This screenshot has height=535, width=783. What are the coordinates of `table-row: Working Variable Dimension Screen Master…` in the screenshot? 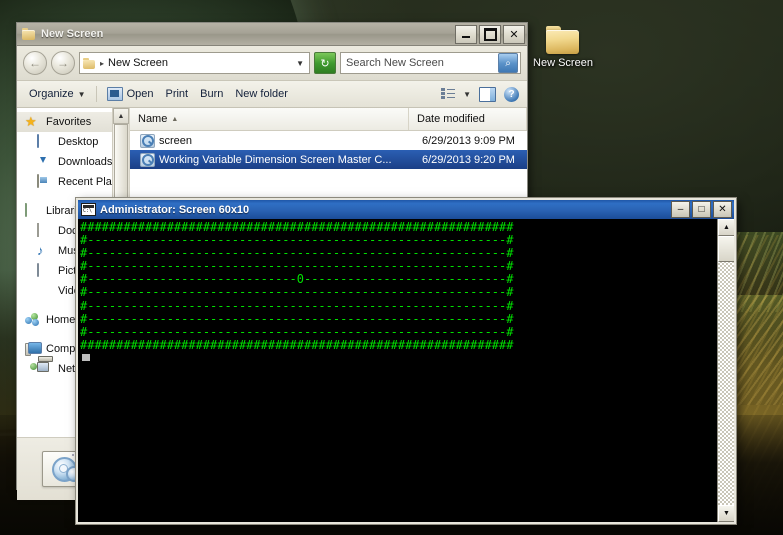 It's located at (328, 159).